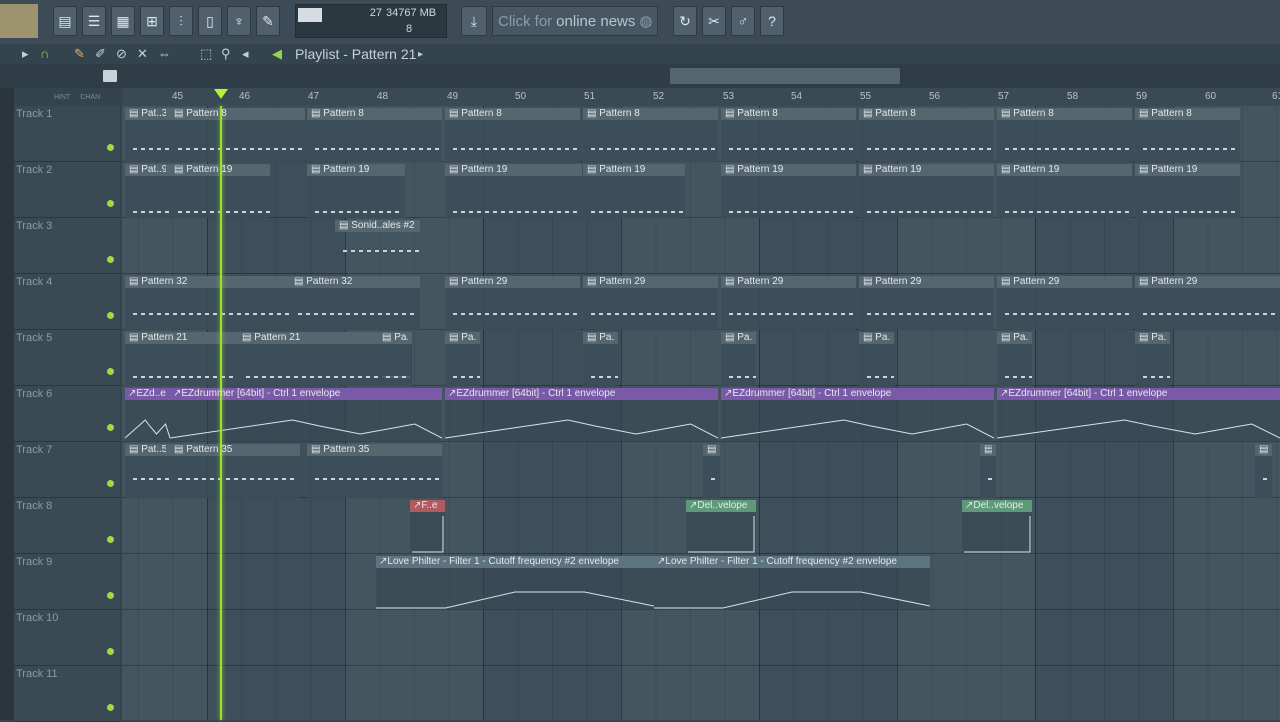 The image size is (1280, 722). I want to click on download-icon: ⤓, so click(474, 21).